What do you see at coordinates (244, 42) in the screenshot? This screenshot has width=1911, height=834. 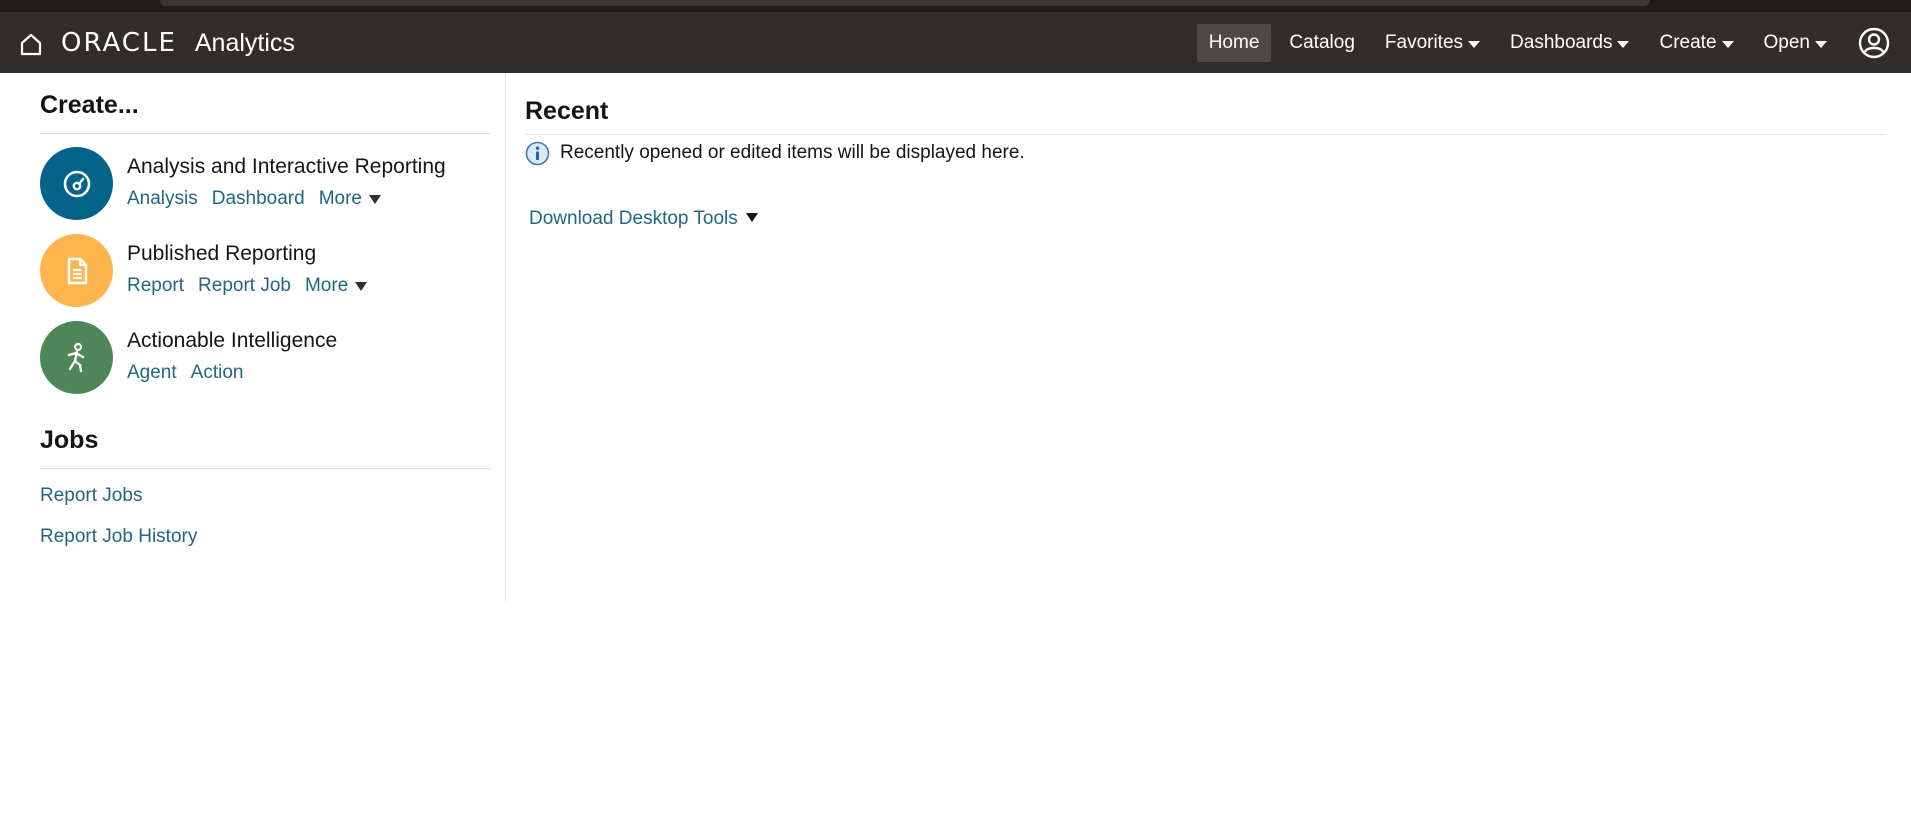 I see `product-name: Analytics` at bounding box center [244, 42].